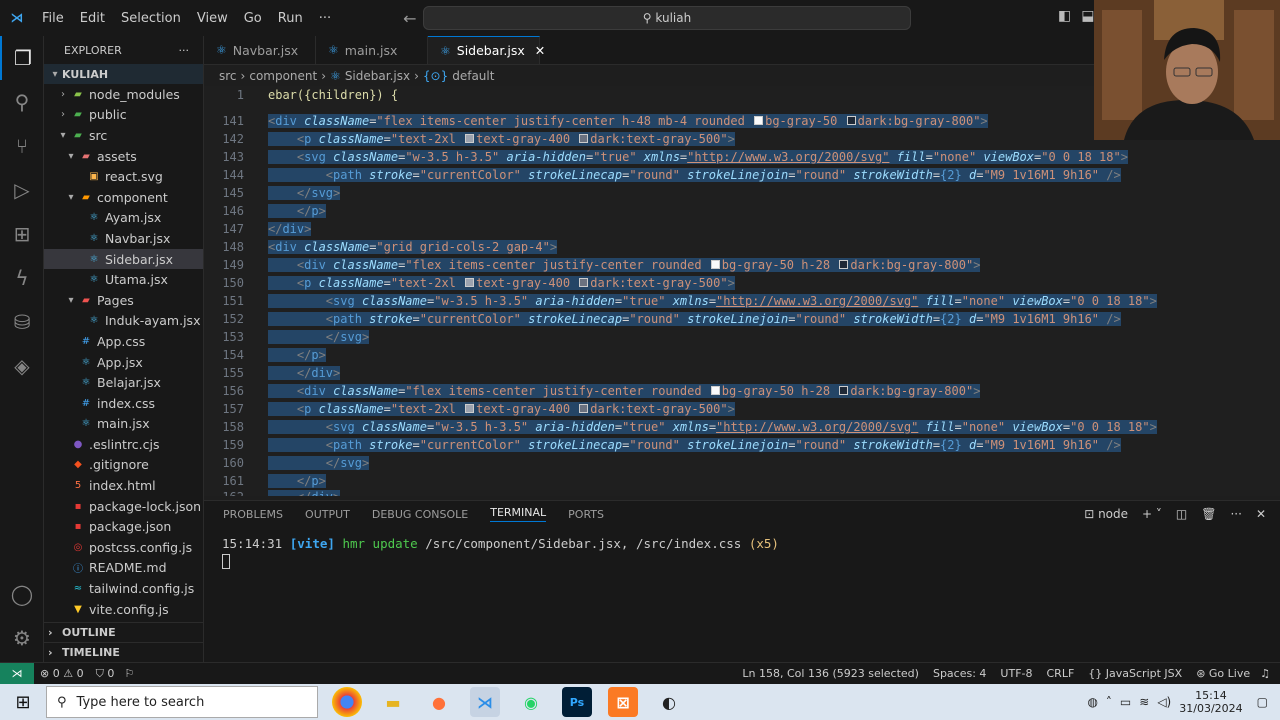  Describe the element at coordinates (129, 383) in the screenshot. I see `tree-label: Belajar.jsx` at that location.